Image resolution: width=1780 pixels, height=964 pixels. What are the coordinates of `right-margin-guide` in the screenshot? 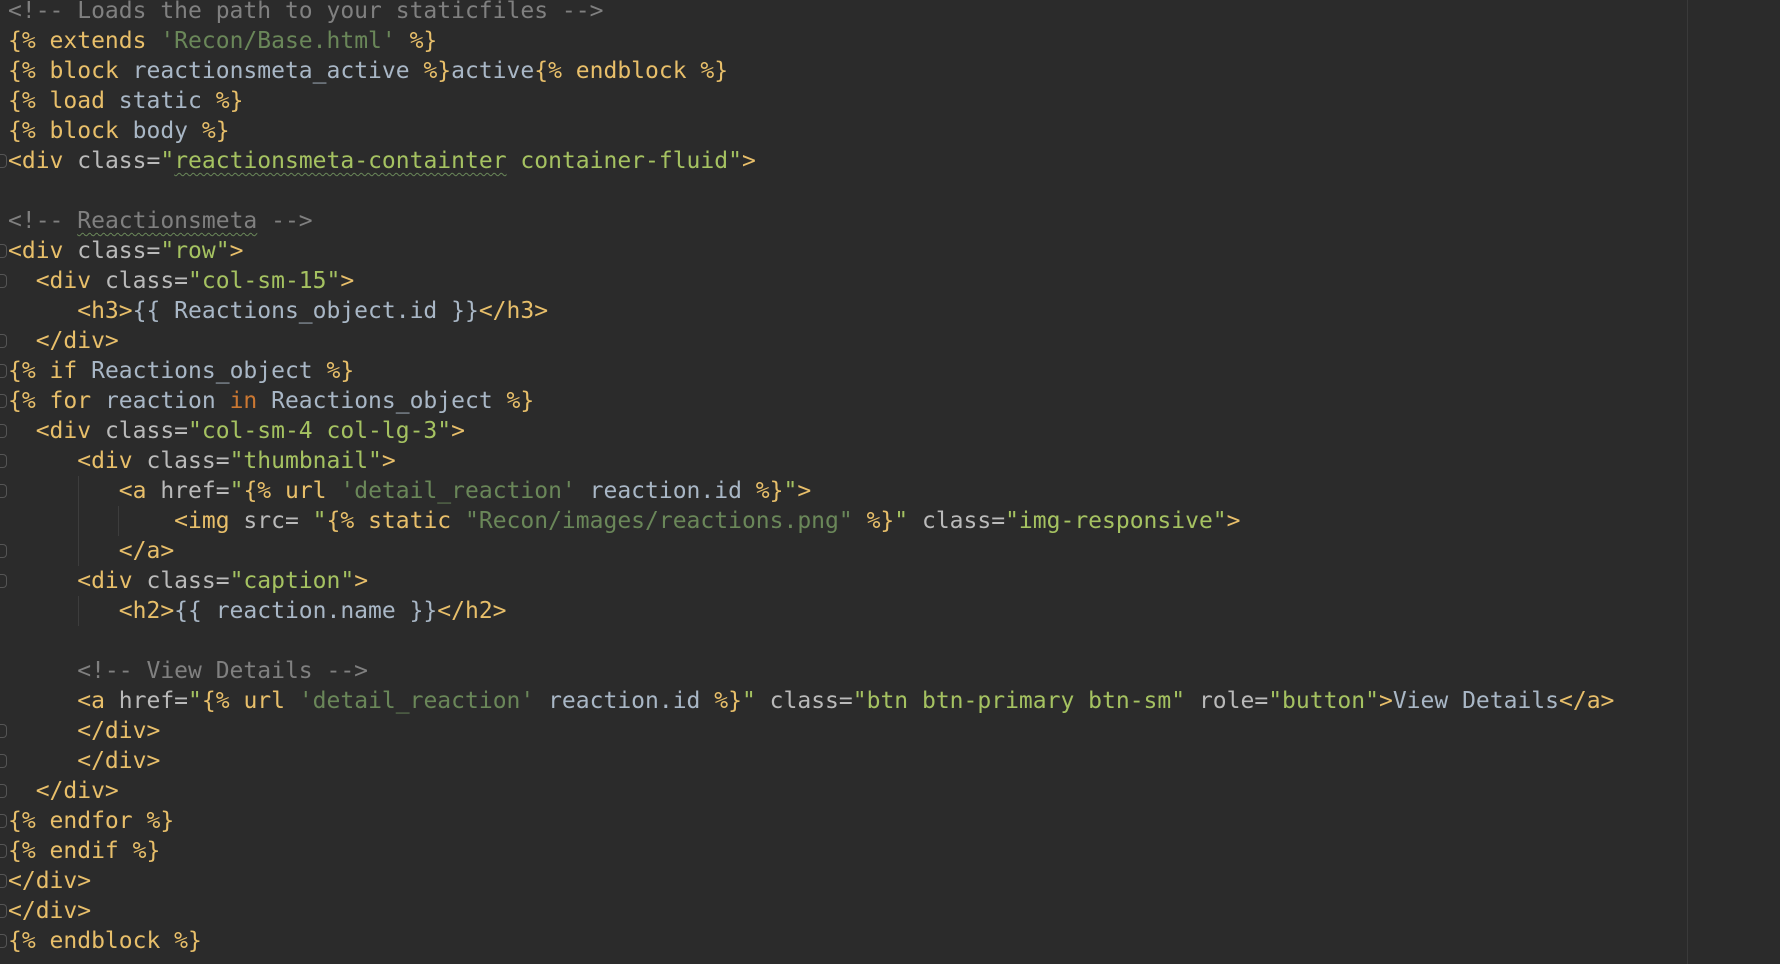 It's located at (1687, 482).